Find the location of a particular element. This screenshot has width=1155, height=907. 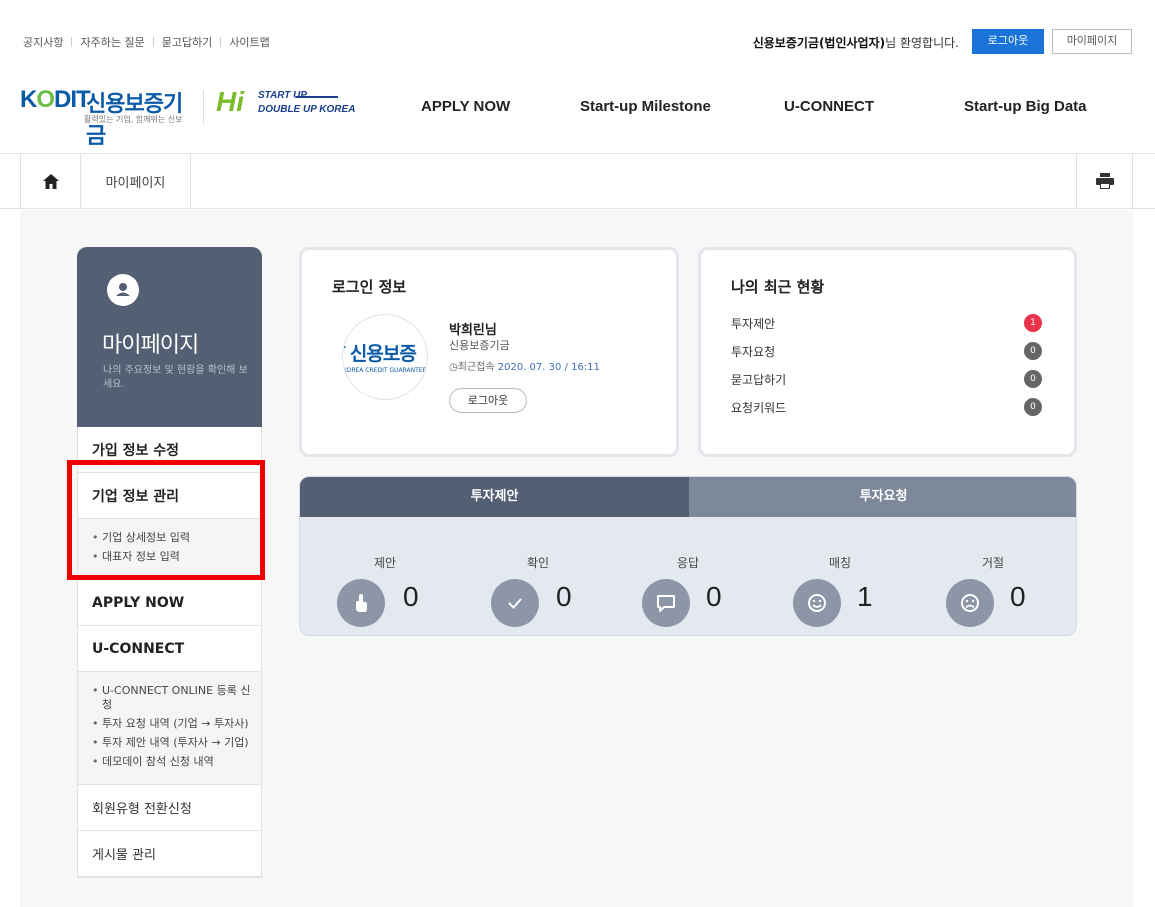

right-edge is located at coordinates (1144, 558).